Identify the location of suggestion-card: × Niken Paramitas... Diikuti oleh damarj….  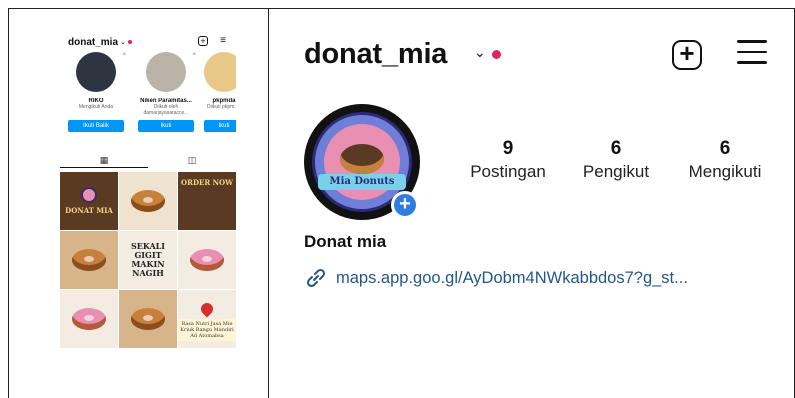
(166, 98).